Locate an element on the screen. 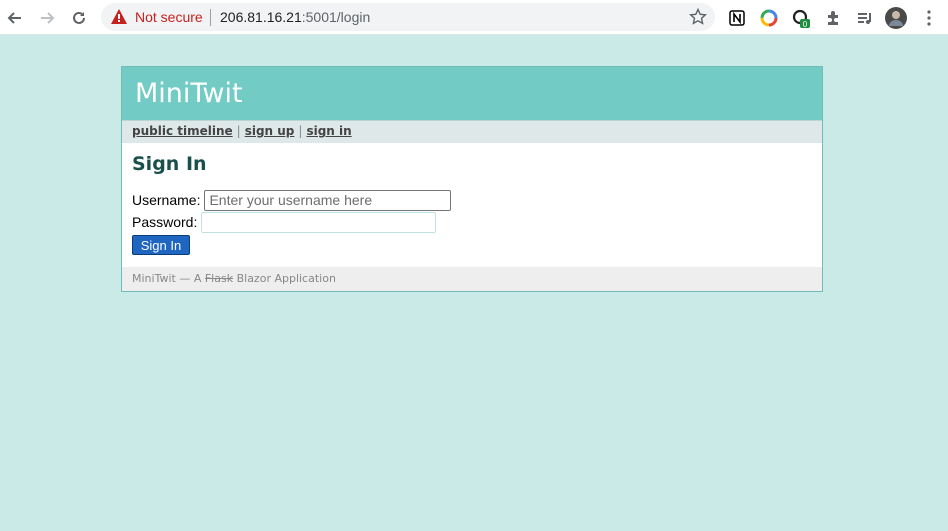 This screenshot has height=531, width=948. site-header: MiniTwit is located at coordinates (472, 93).